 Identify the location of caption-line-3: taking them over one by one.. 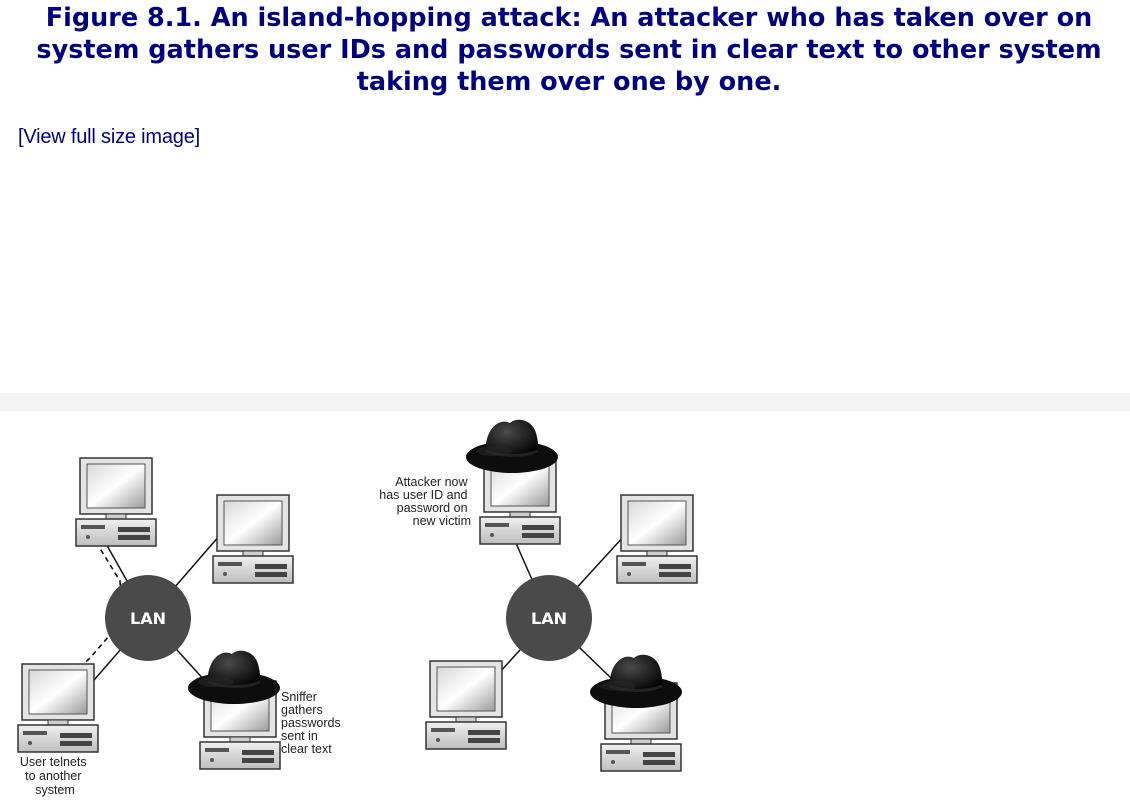
(569, 82).